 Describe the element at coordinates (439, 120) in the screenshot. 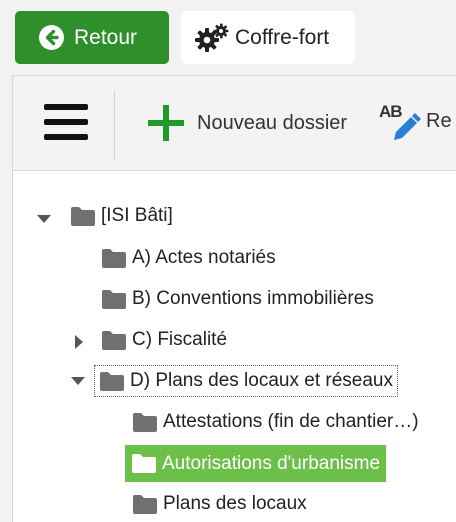

I see `rename-label: Re` at that location.